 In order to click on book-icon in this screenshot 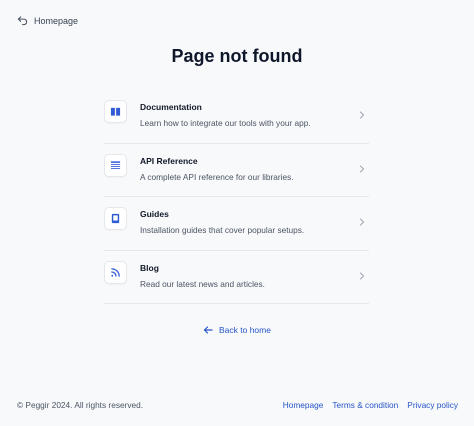, I will do `click(115, 218)`.